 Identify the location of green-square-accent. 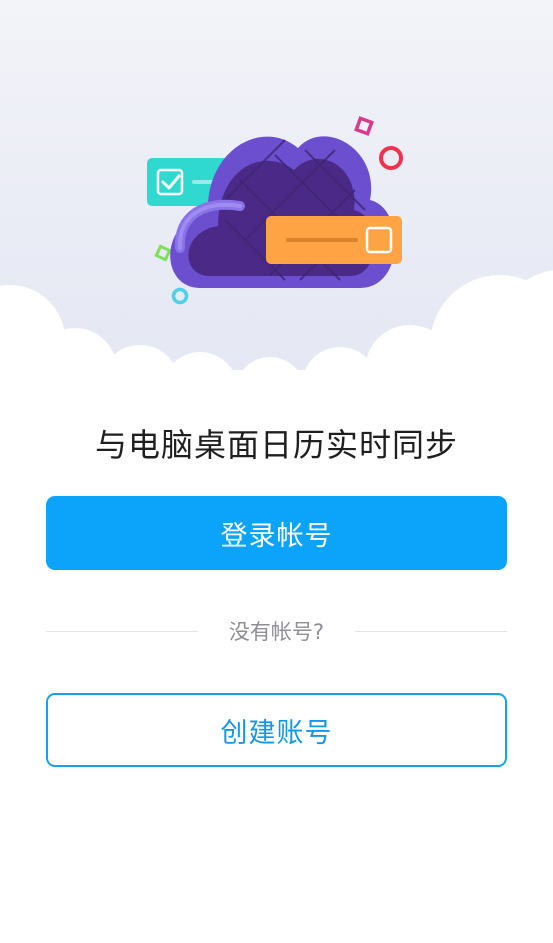
(163, 253).